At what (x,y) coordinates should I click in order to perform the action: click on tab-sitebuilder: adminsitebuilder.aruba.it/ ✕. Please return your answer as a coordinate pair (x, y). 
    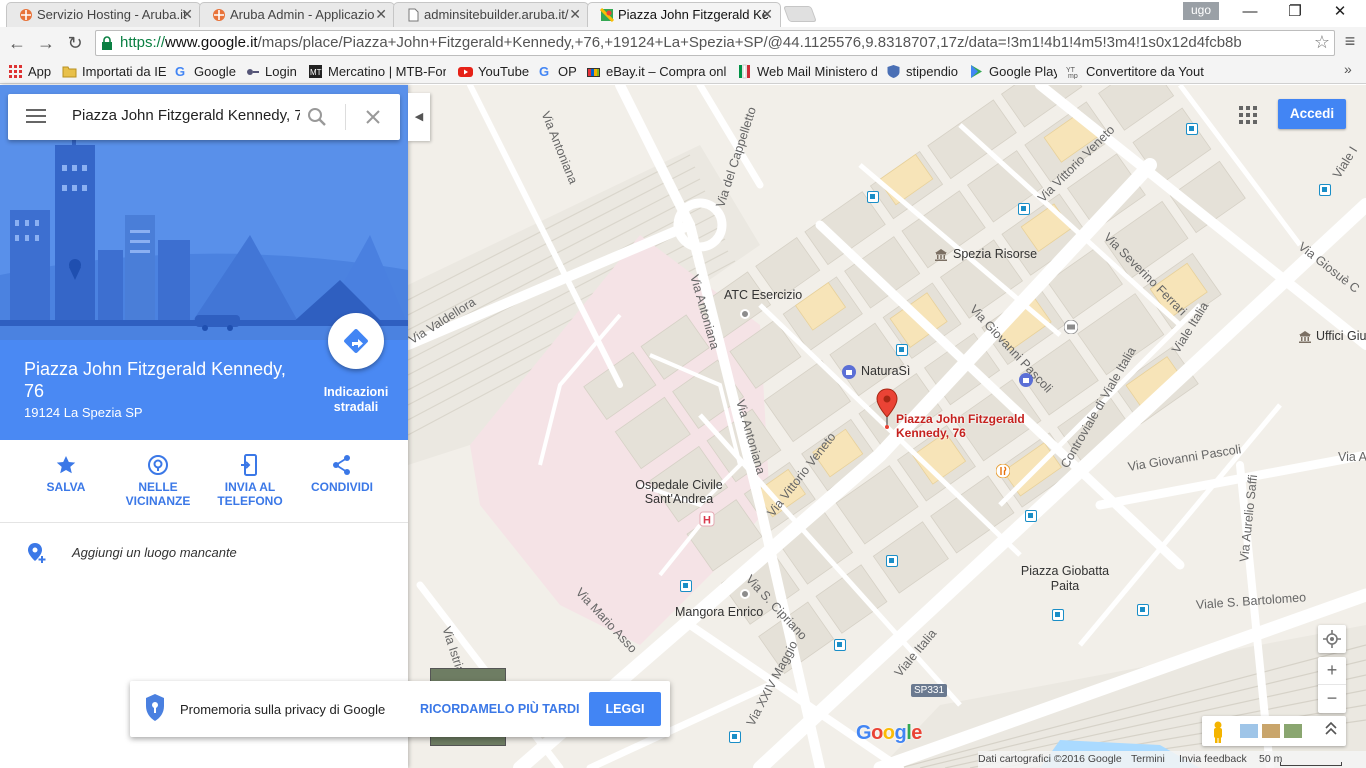
    Looking at the image, I should click on (491, 14).